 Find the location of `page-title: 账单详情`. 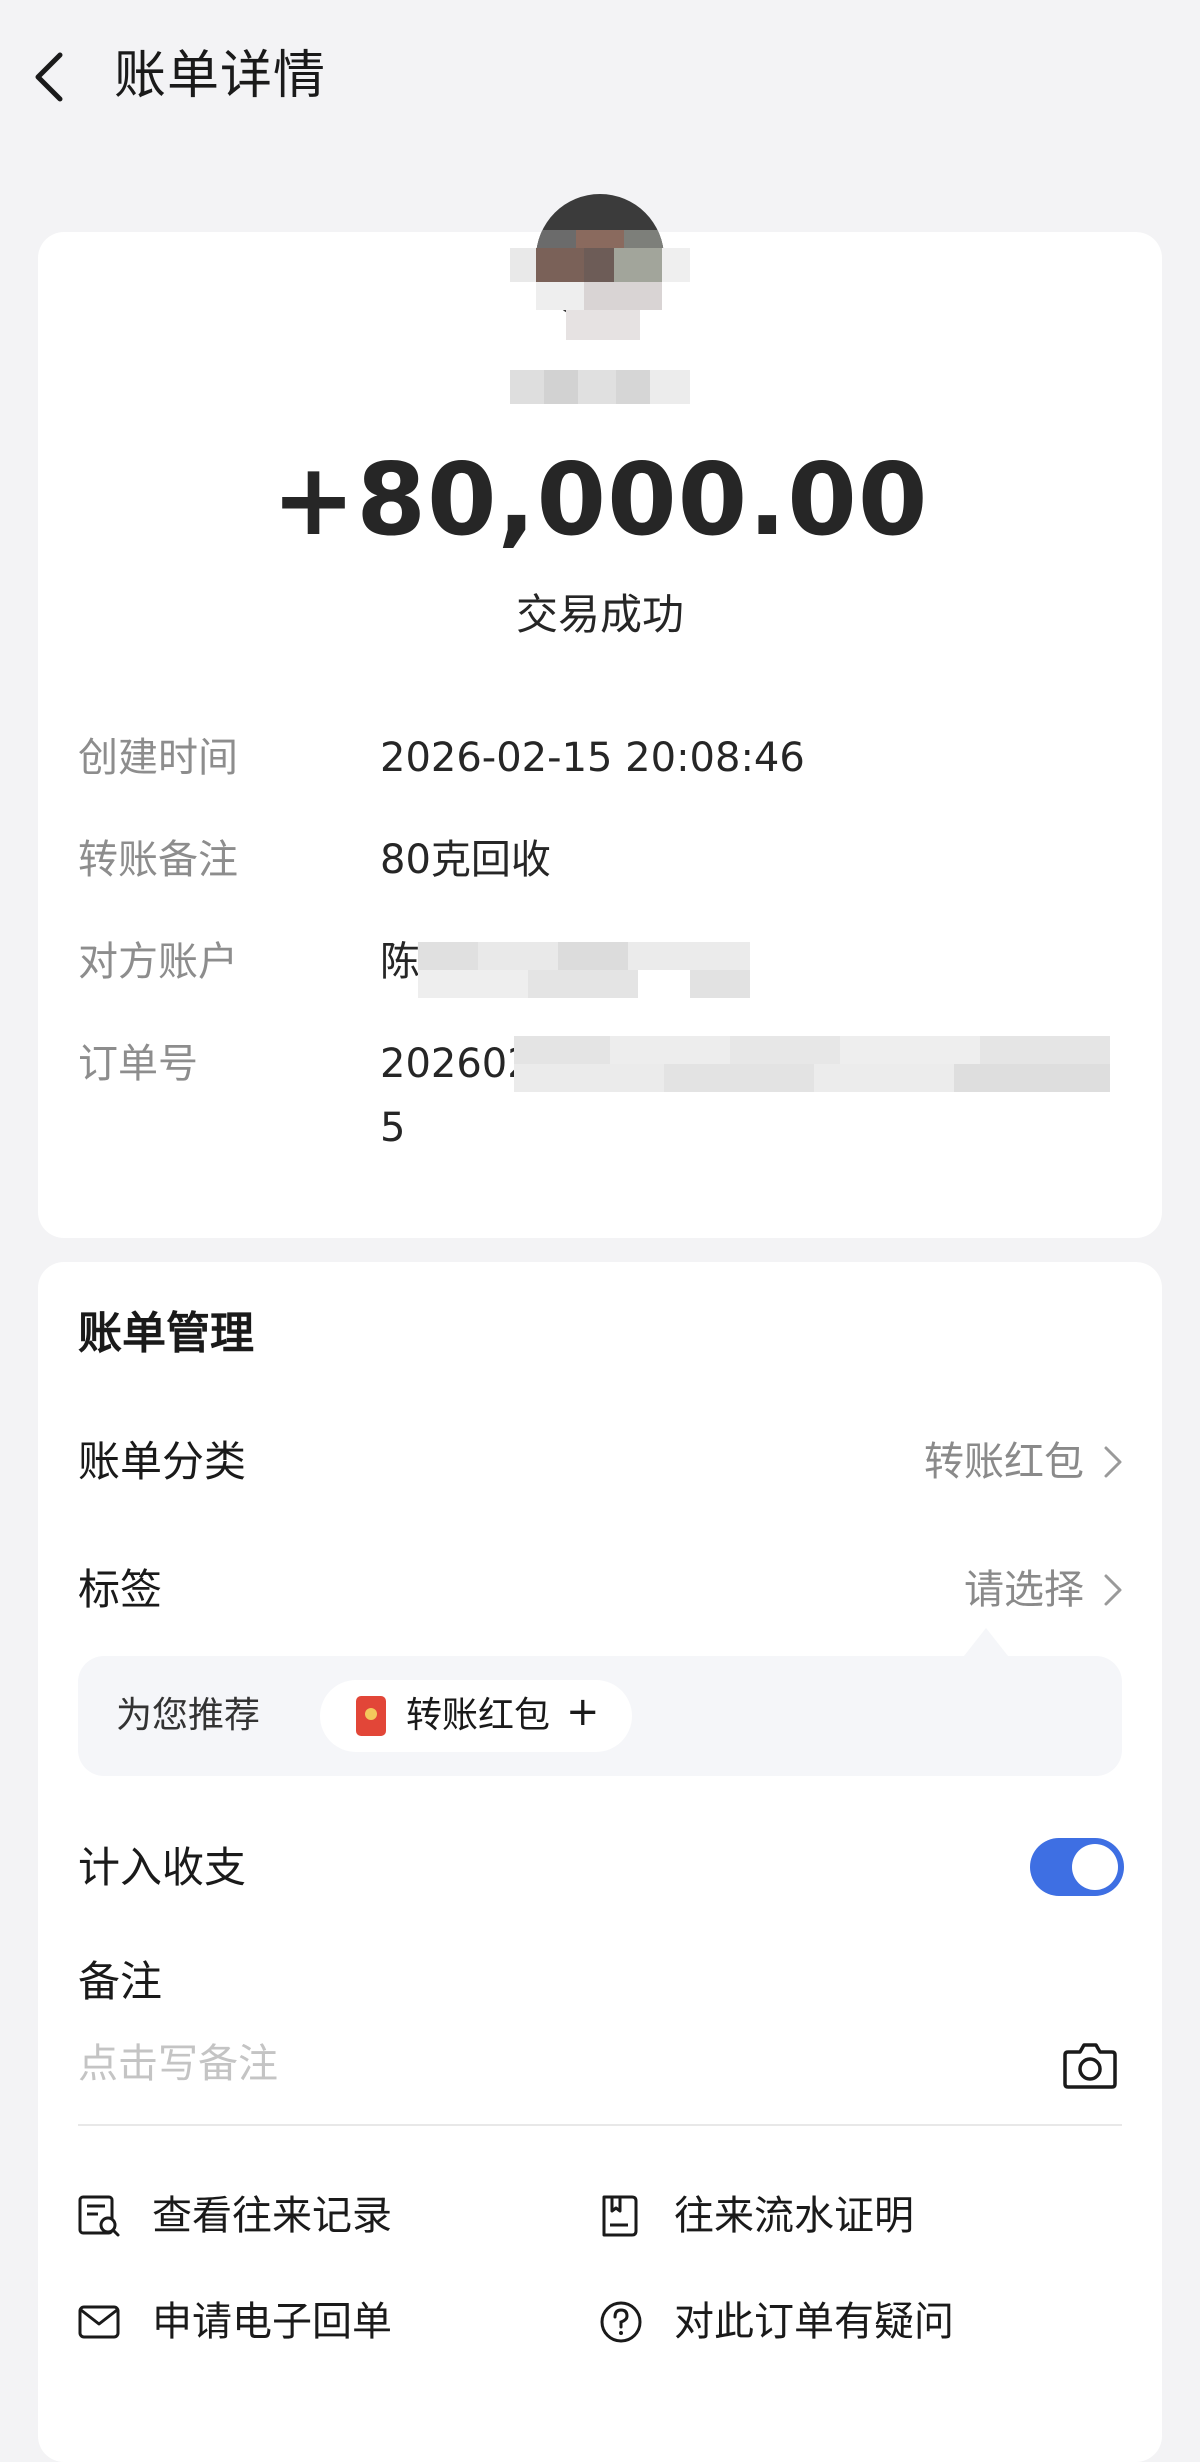

page-title: 账单详情 is located at coordinates (220, 76).